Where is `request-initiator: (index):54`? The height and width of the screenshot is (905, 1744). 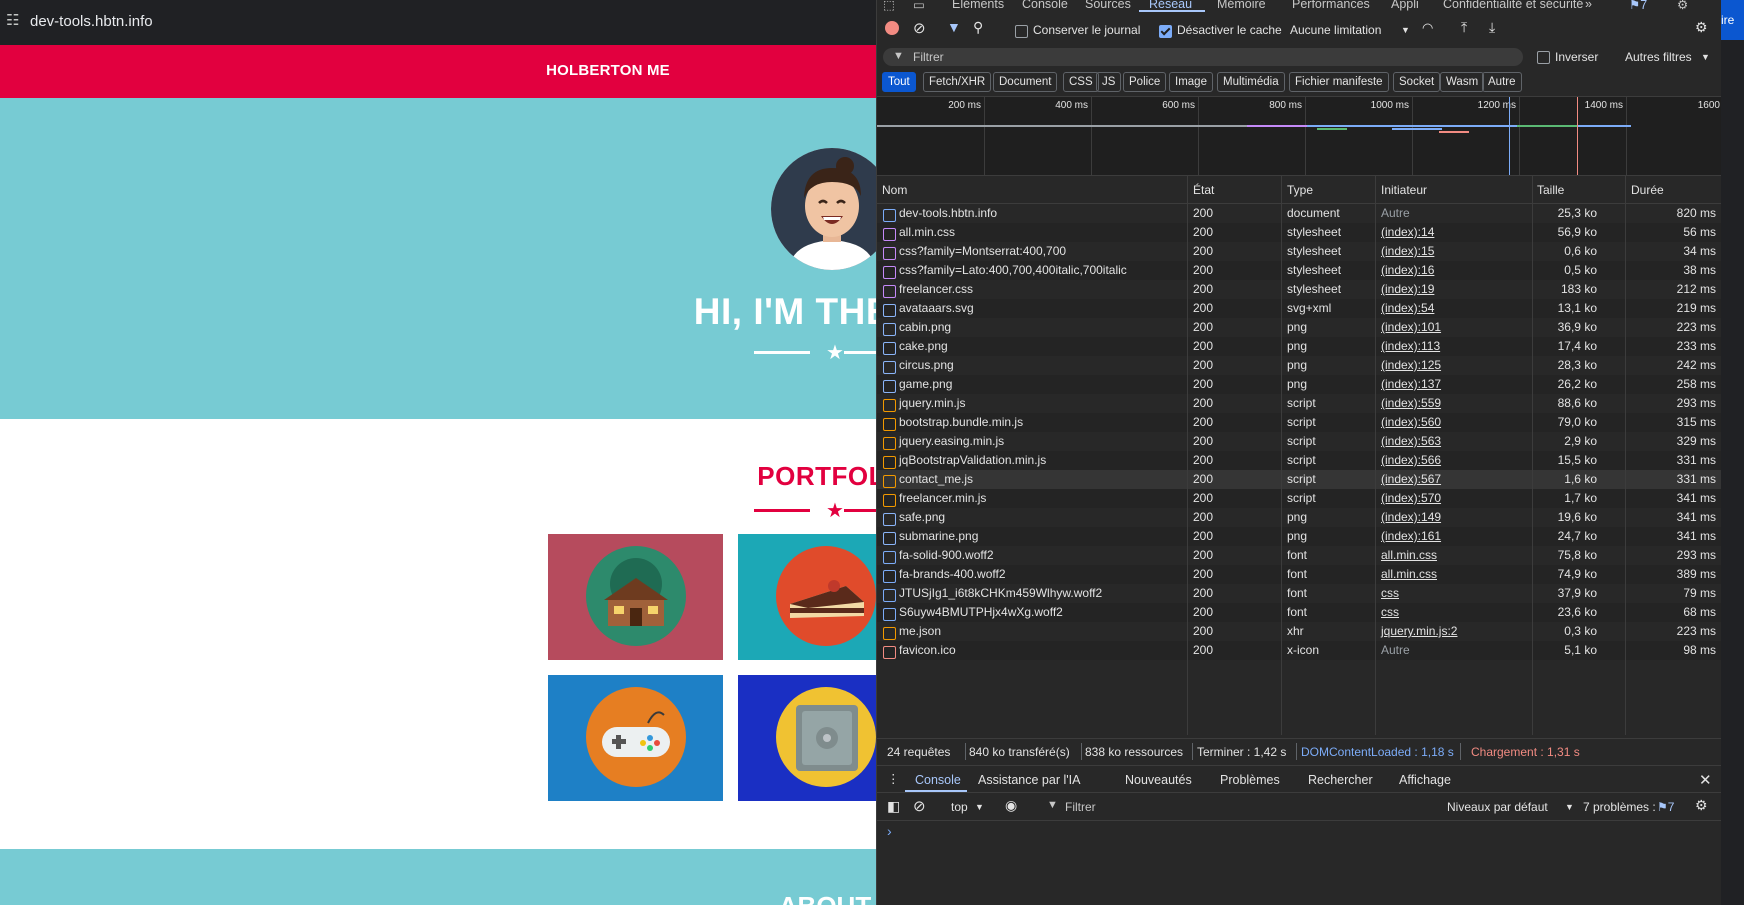 request-initiator: (index):54 is located at coordinates (1407, 308).